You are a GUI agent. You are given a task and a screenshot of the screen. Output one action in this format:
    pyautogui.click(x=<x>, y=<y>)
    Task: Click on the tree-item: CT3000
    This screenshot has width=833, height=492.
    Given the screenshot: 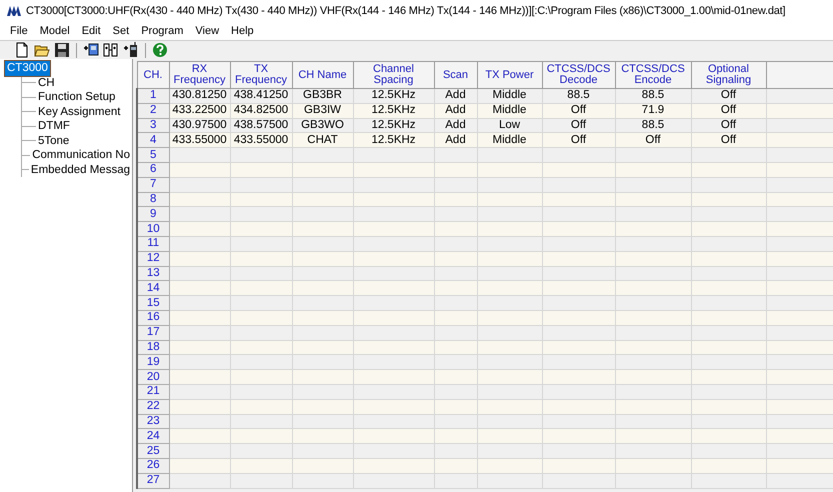 What is the action you would take?
    pyautogui.click(x=27, y=68)
    